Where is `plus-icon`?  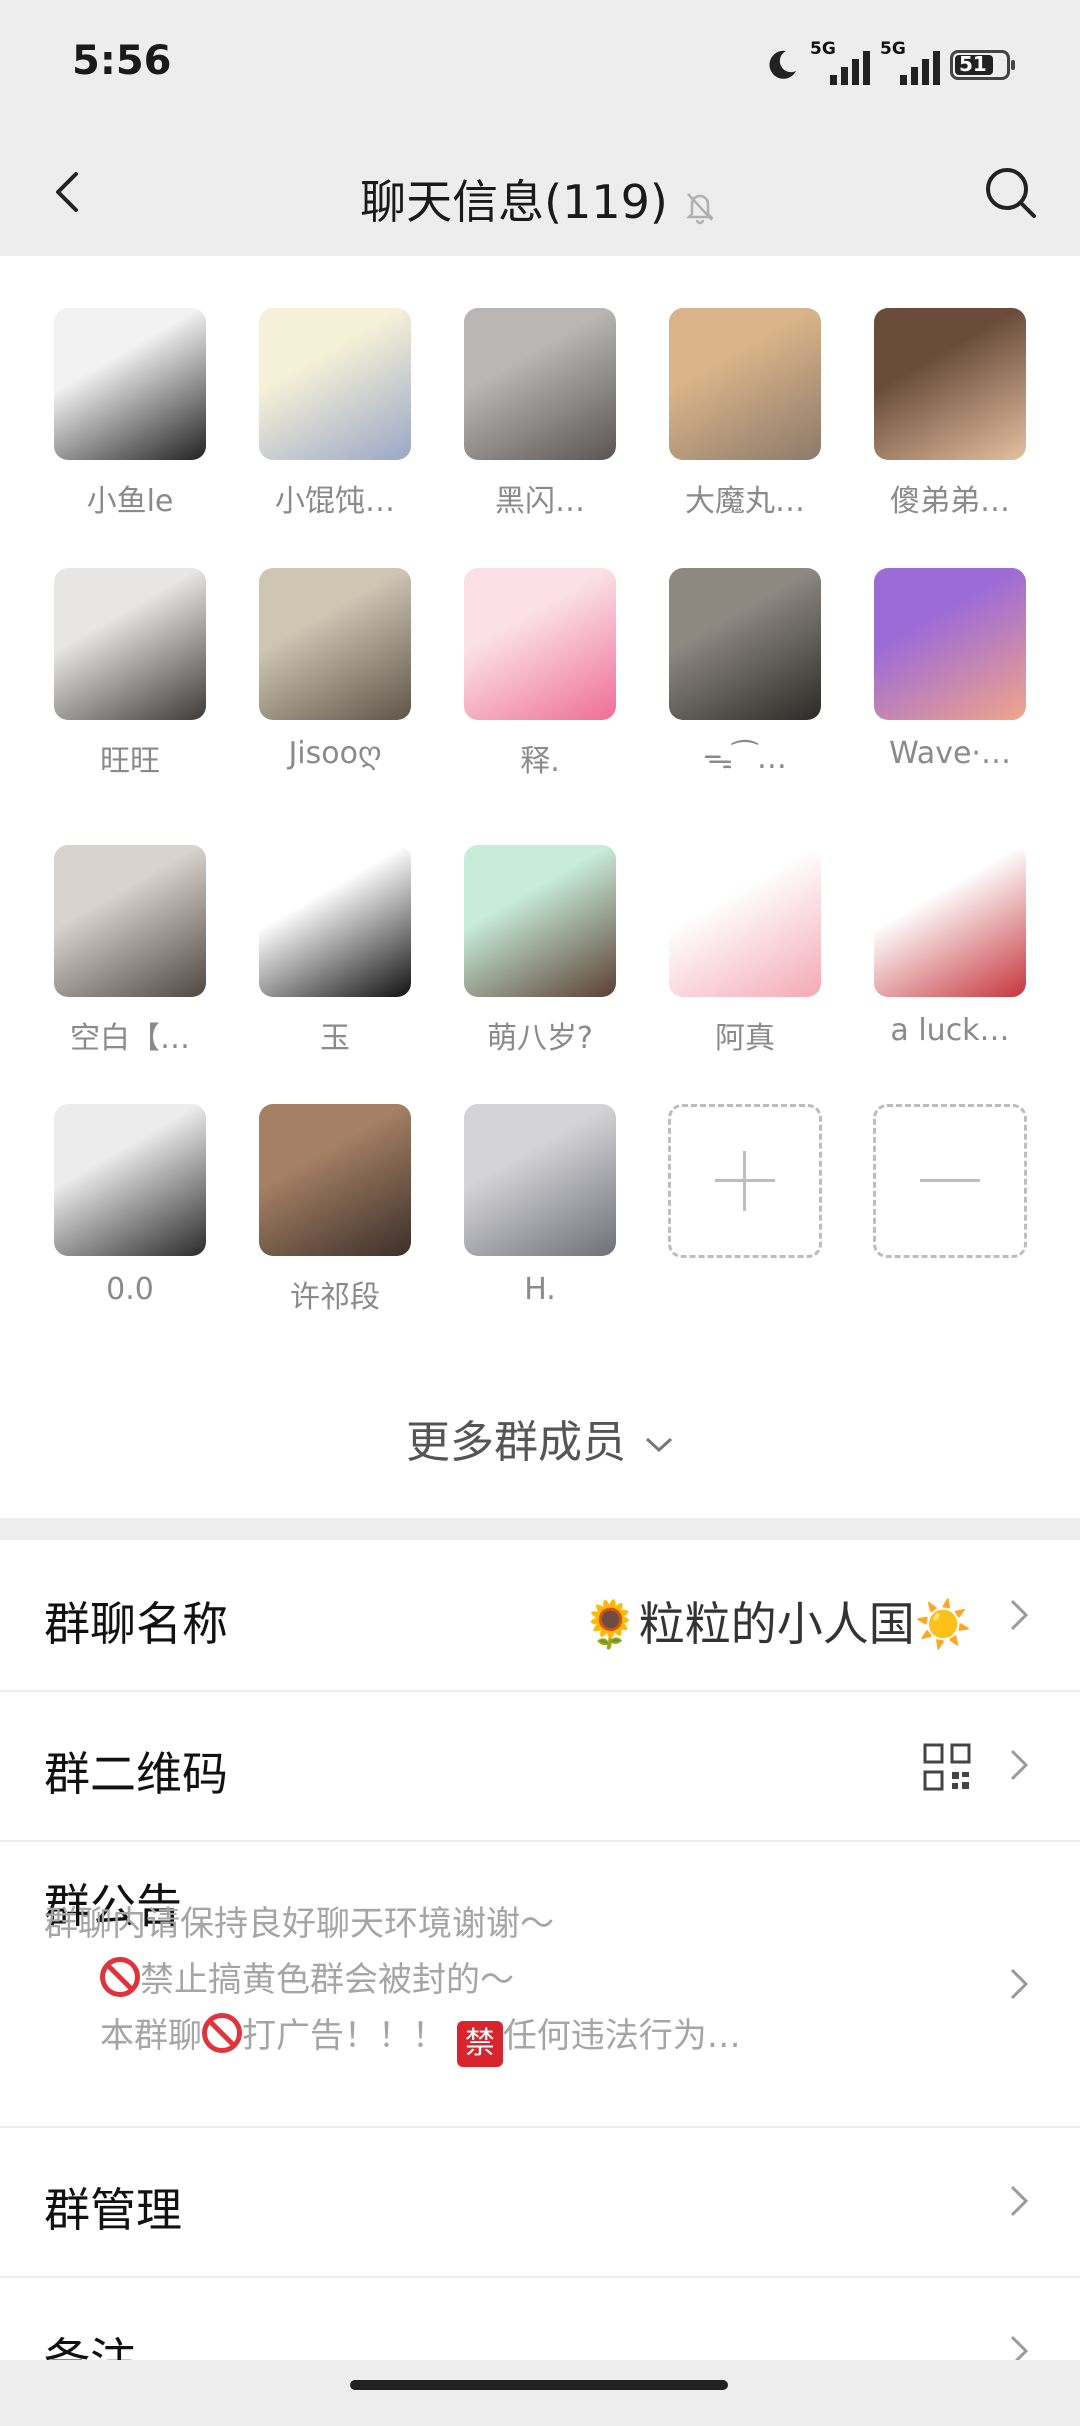
plus-icon is located at coordinates (745, 1181).